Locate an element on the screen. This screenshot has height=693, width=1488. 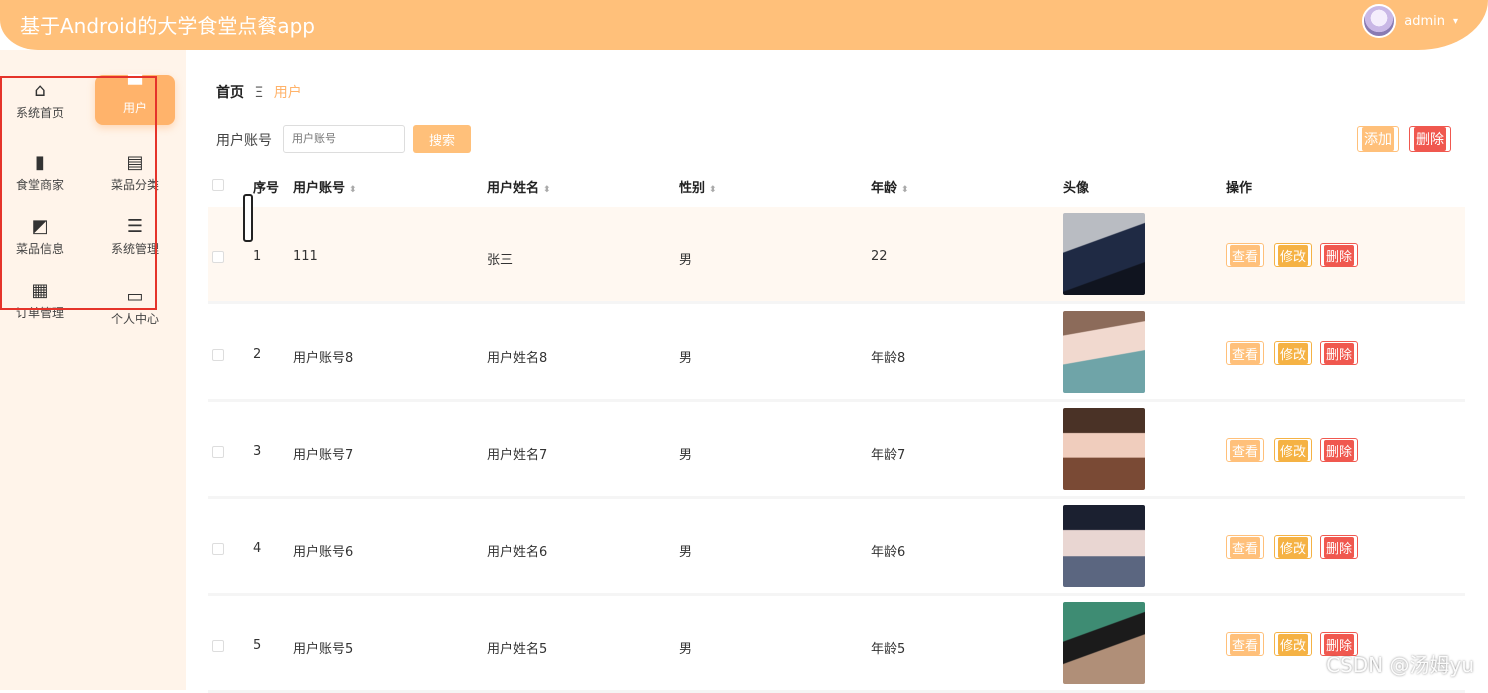
home-icon: ⌂ is located at coordinates (40, 91).